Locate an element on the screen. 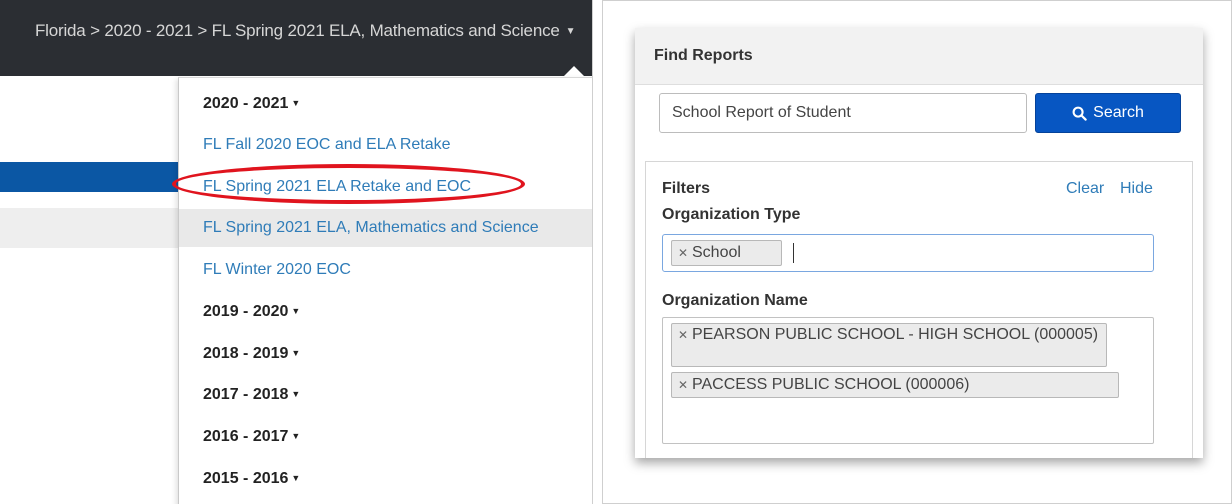 This screenshot has width=1232, height=504. selected-nav-bar is located at coordinates (90, 177).